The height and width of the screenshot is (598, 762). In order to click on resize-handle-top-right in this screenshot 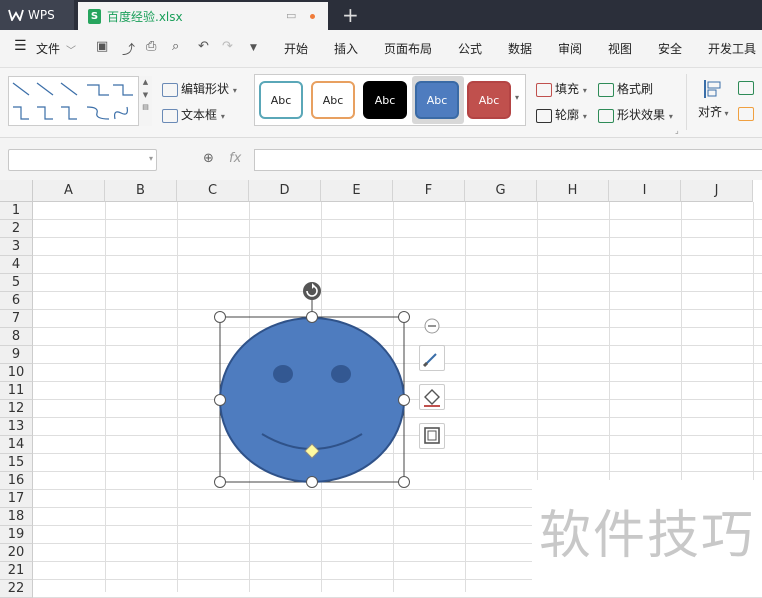, I will do `click(404, 317)`.